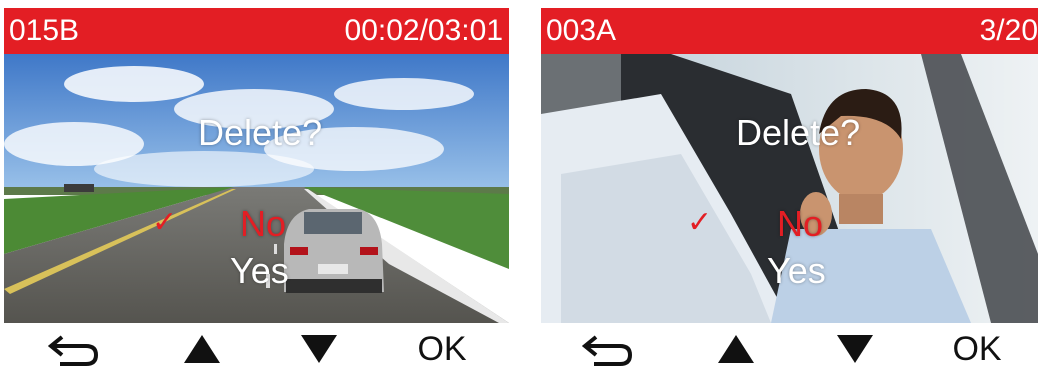  I want to click on file-counter: 3/20, so click(1008, 30).